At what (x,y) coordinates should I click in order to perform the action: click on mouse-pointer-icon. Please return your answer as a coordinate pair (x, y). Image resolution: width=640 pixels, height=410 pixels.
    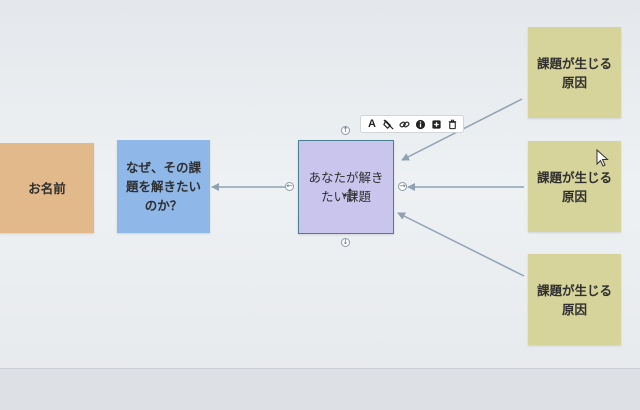
    Looking at the image, I should click on (602, 158).